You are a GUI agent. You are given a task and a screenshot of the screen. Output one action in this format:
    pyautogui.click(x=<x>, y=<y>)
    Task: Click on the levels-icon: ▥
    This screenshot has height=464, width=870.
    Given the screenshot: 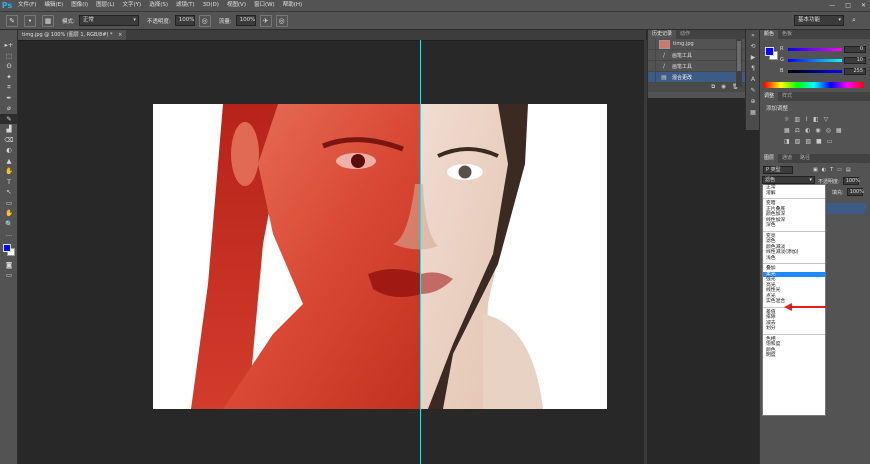 What is the action you would take?
    pyautogui.click(x=797, y=119)
    